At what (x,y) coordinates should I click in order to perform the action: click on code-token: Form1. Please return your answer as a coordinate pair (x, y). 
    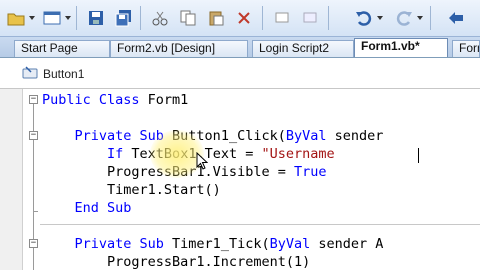
    Looking at the image, I should click on (168, 100).